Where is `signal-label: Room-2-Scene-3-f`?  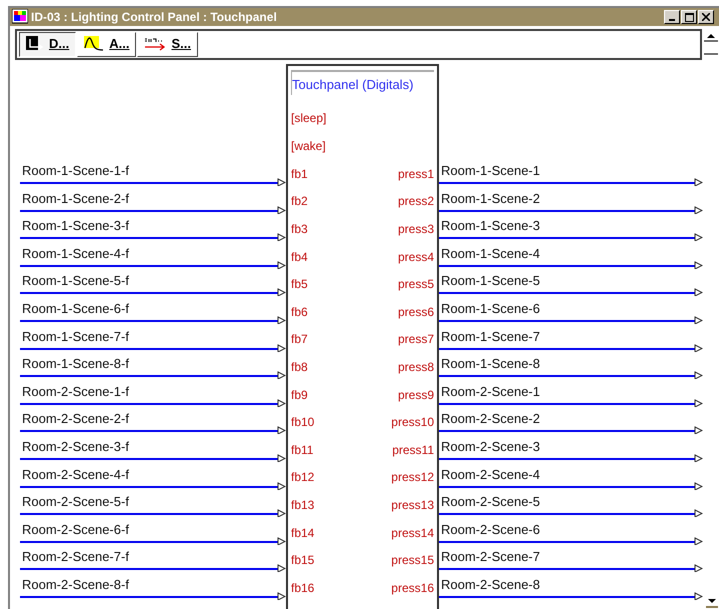 signal-label: Room-2-Scene-3-f is located at coordinates (75, 446).